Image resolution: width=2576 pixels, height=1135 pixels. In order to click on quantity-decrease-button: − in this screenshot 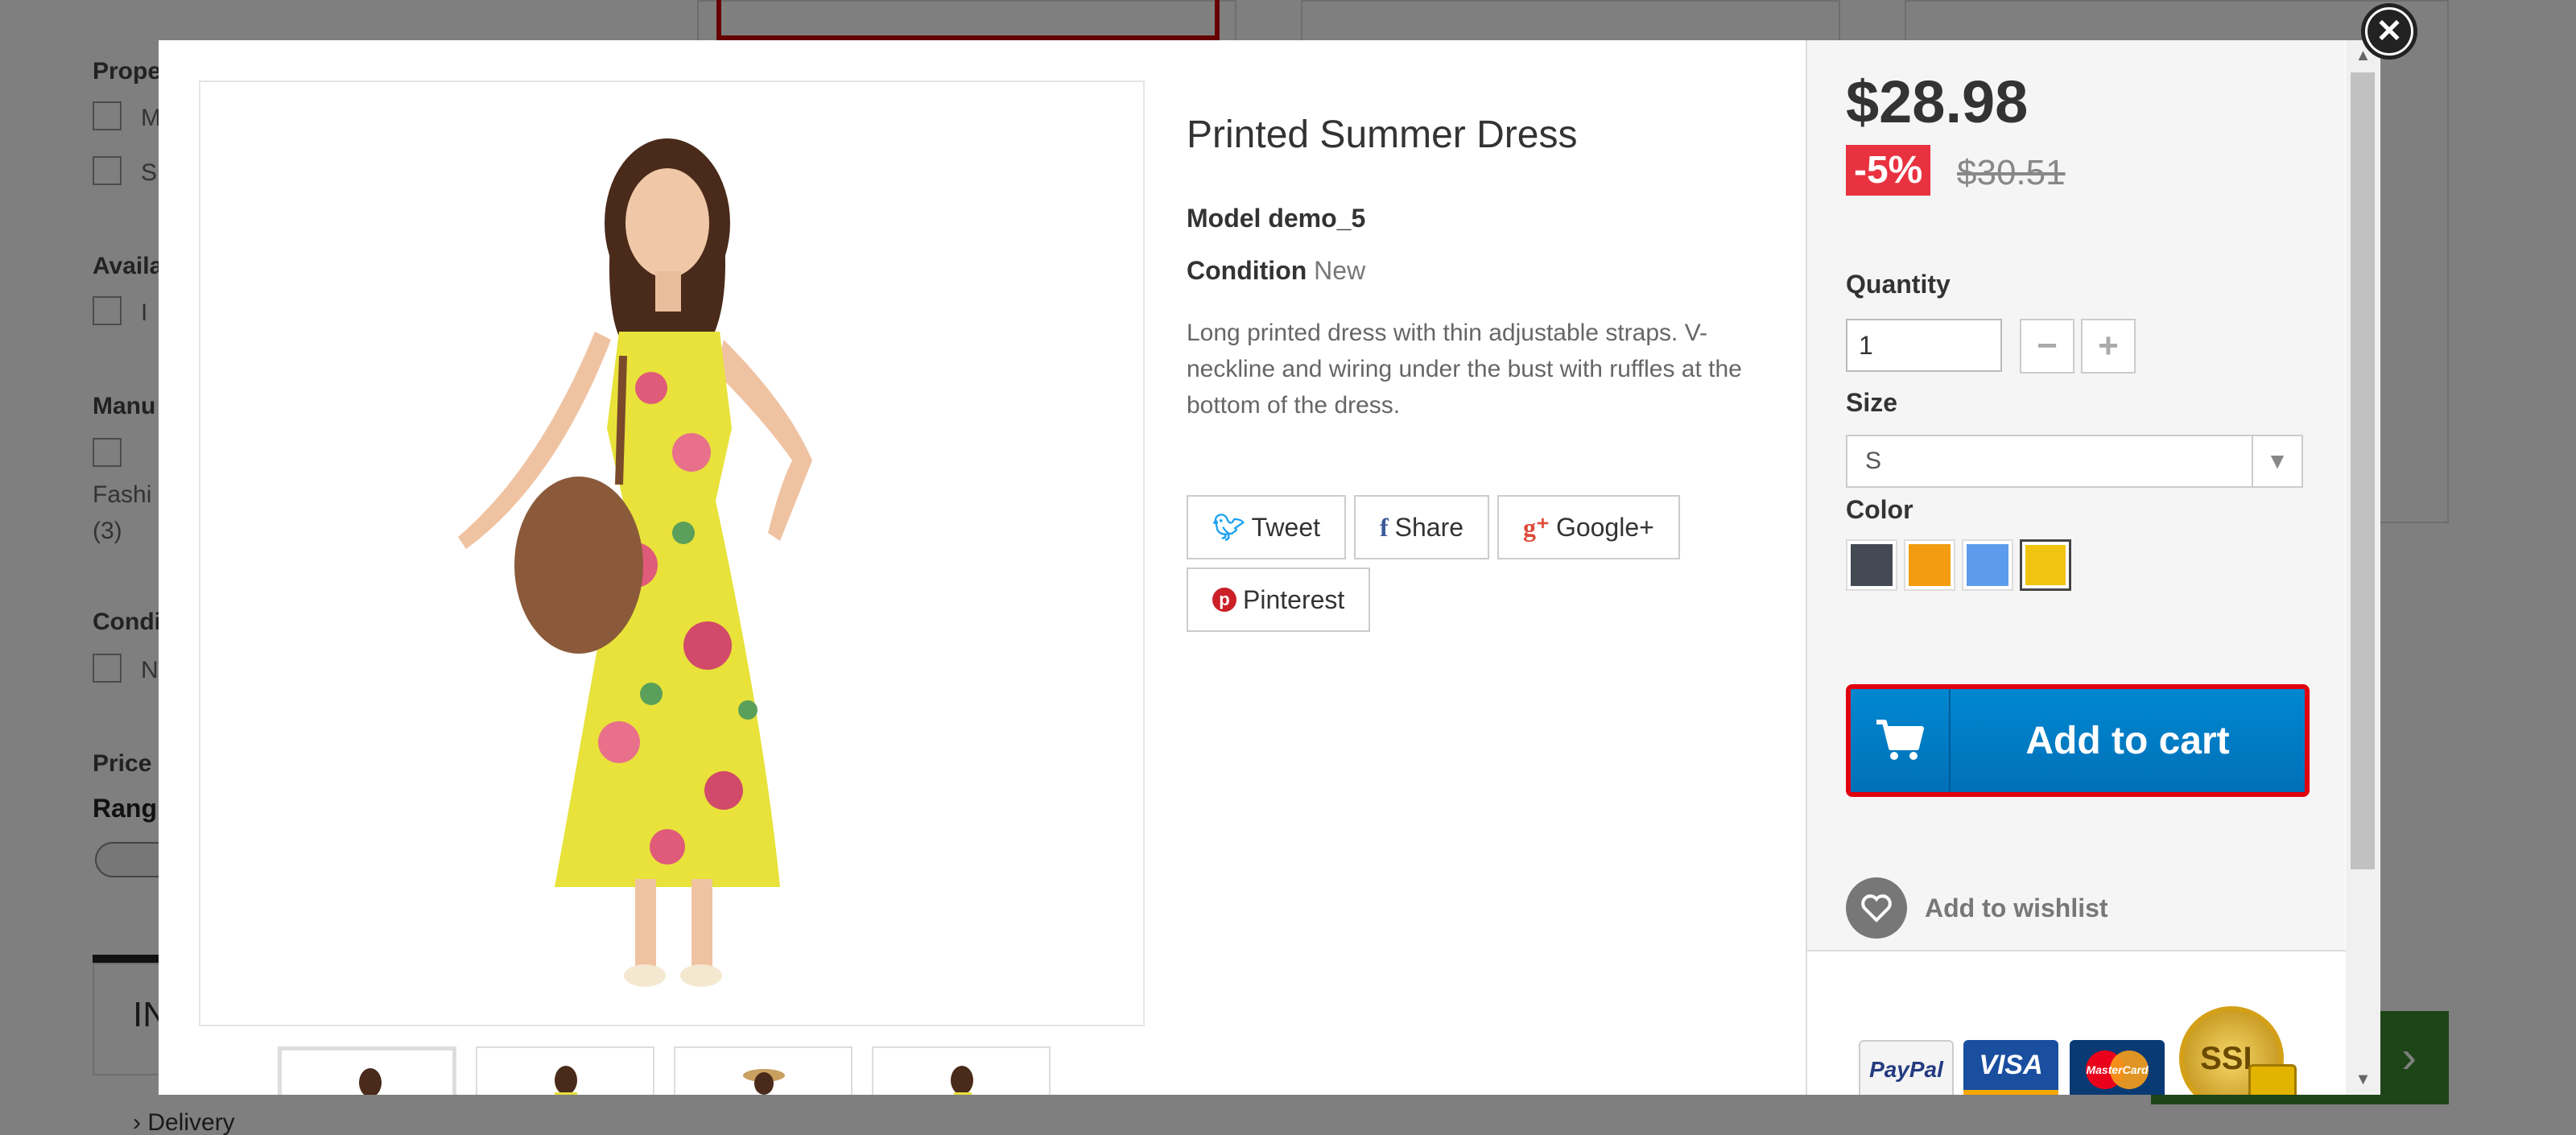, I will do `click(2047, 346)`.